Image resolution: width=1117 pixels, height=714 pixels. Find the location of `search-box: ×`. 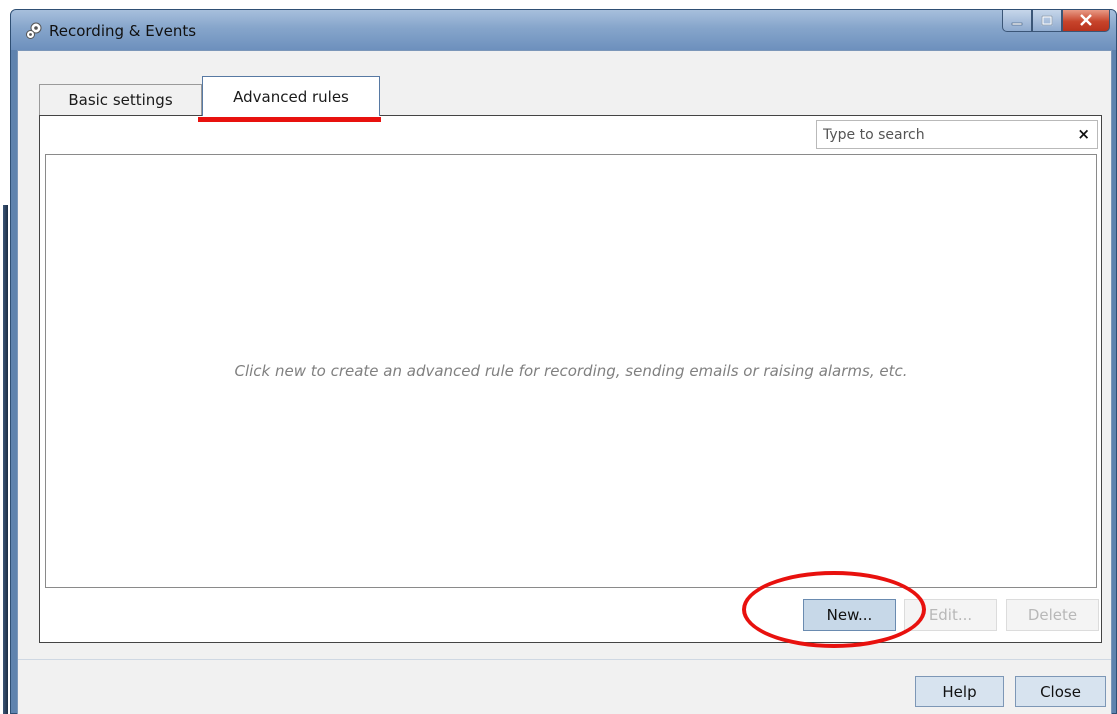

search-box: × is located at coordinates (957, 134).